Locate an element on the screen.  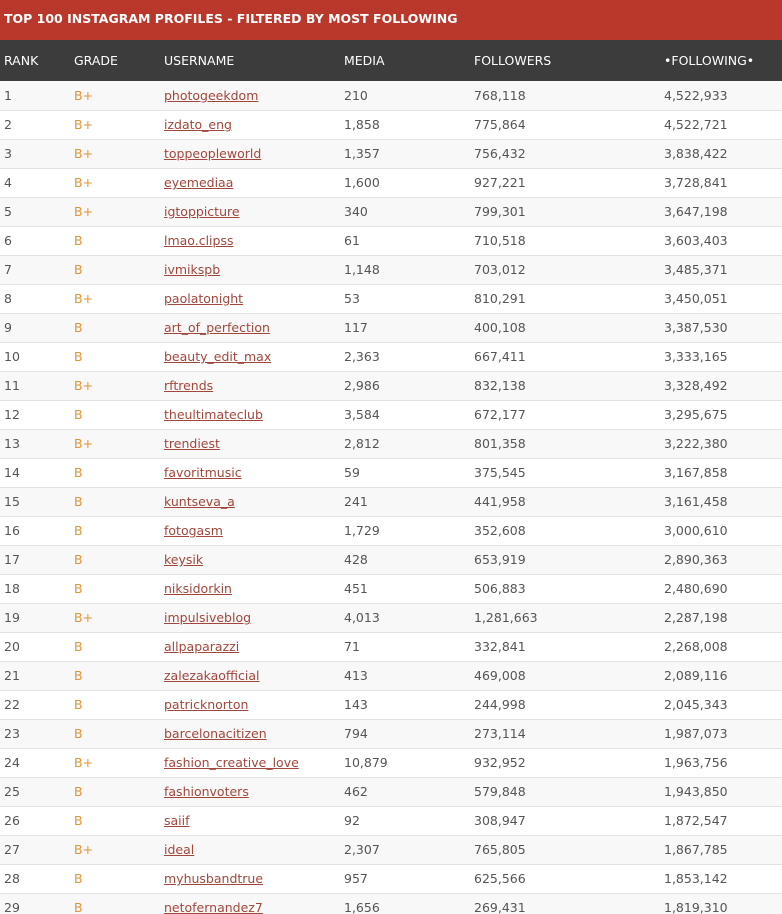
username-link: saiif is located at coordinates (177, 820).